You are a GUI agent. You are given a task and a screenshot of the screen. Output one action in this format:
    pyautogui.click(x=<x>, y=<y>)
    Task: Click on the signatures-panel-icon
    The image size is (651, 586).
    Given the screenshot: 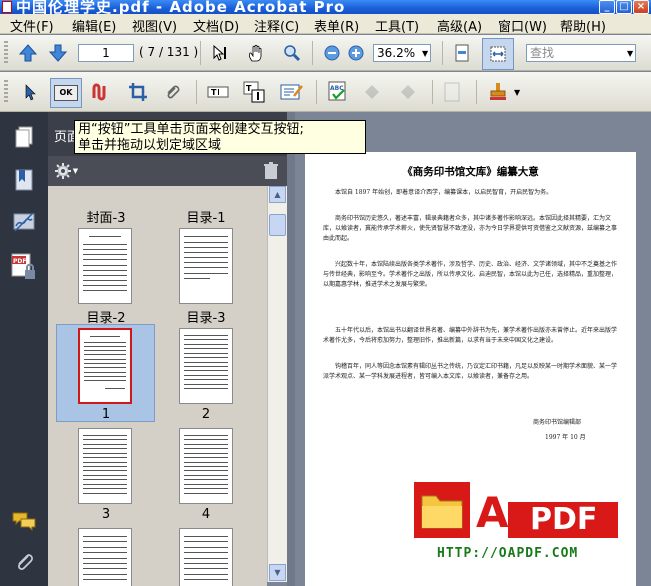 What is the action you would take?
    pyautogui.click(x=24, y=222)
    